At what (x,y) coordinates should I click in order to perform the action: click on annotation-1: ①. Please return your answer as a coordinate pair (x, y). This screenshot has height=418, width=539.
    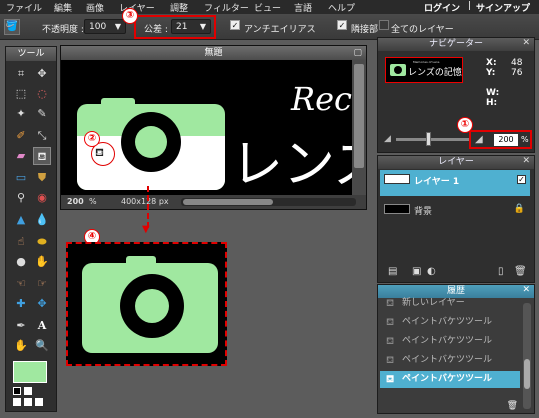
    Looking at the image, I should click on (465, 125).